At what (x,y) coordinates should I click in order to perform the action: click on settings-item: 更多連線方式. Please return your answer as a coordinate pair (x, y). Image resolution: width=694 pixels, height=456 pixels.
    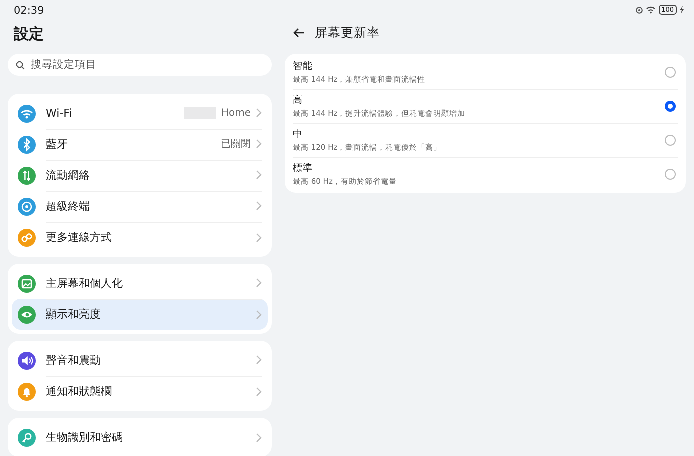
    Looking at the image, I should click on (140, 237).